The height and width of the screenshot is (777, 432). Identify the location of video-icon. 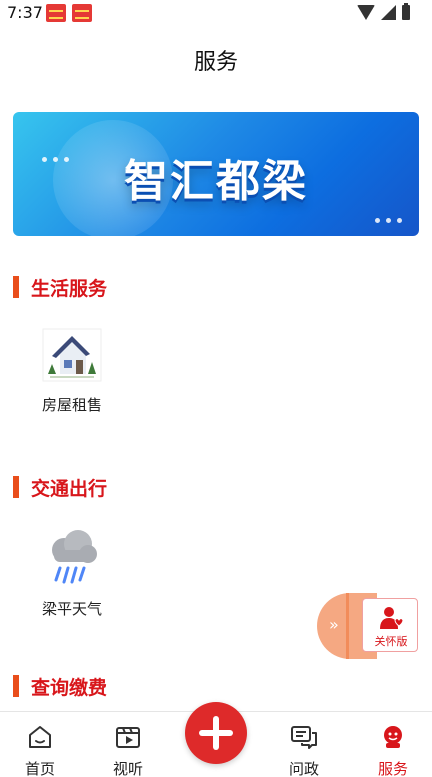
(128, 737).